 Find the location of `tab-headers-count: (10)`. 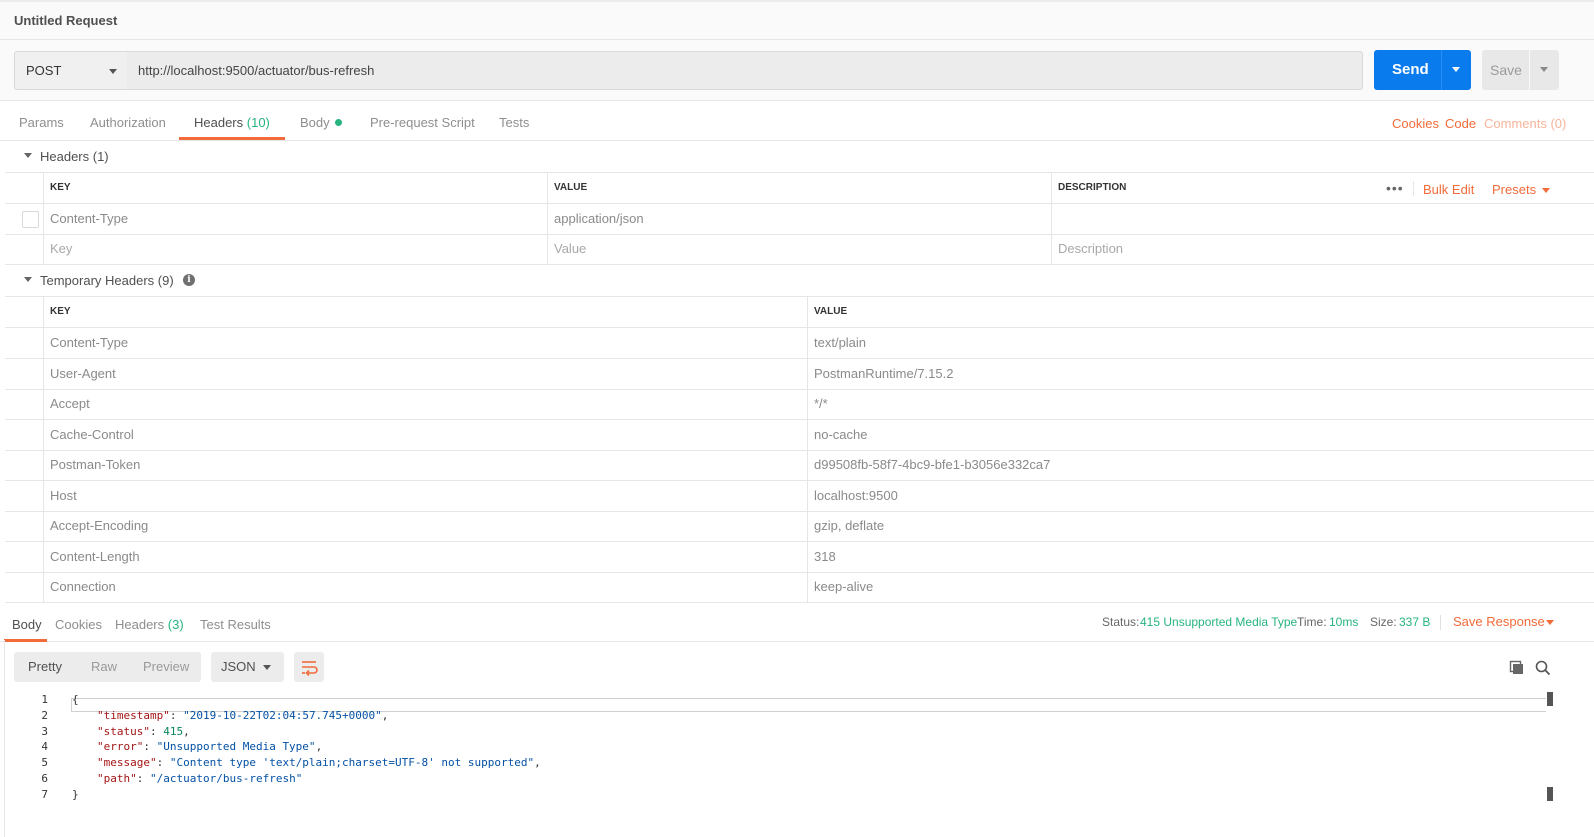

tab-headers-count: (10) is located at coordinates (258, 122).